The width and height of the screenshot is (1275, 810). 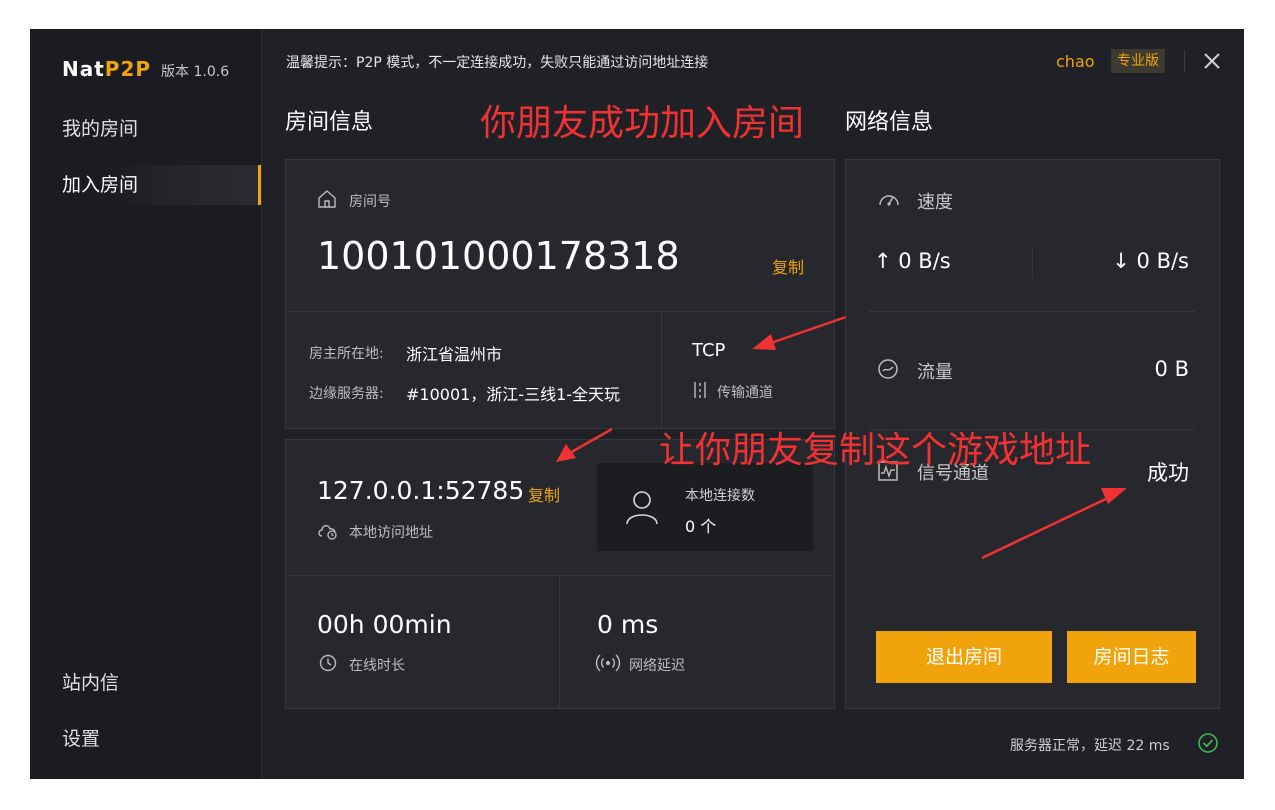 What do you see at coordinates (720, 496) in the screenshot?
I see `local-connections-label: 本地连接数` at bounding box center [720, 496].